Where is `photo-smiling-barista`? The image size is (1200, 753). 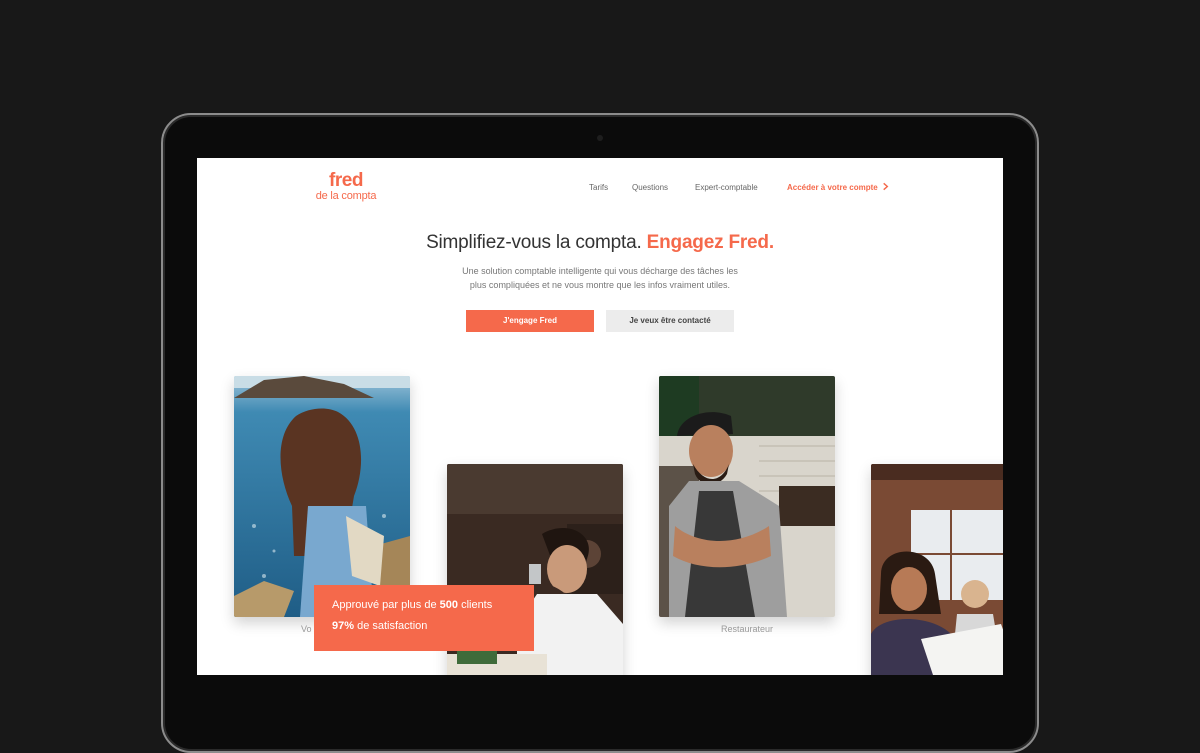 photo-smiling-barista is located at coordinates (747, 496).